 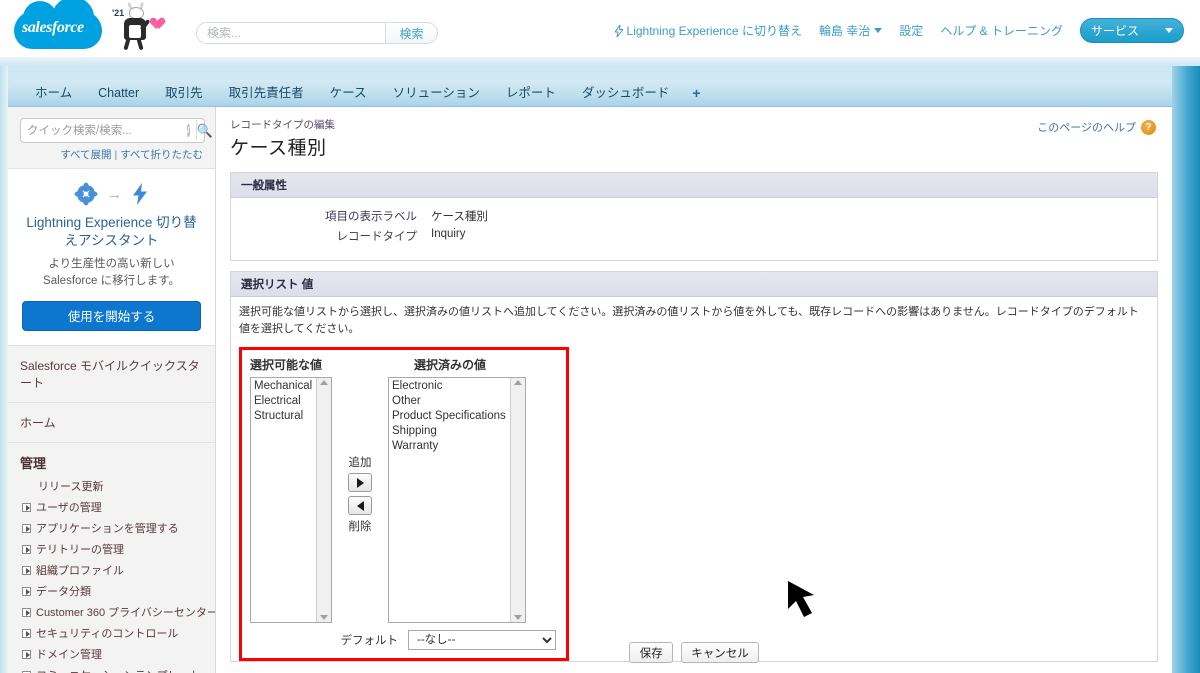 I want to click on expand-all-link: すべて展開, so click(x=85, y=155).